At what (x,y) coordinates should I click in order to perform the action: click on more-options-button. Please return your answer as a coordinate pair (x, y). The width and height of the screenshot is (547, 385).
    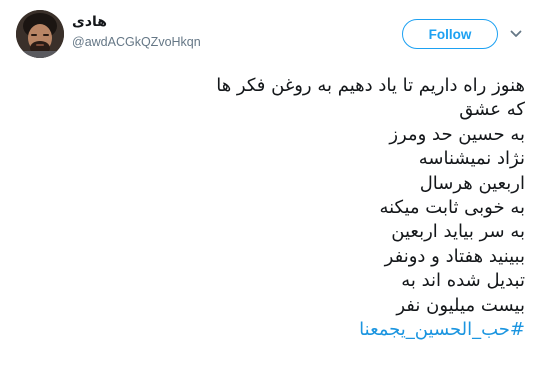
    Looking at the image, I should click on (516, 34).